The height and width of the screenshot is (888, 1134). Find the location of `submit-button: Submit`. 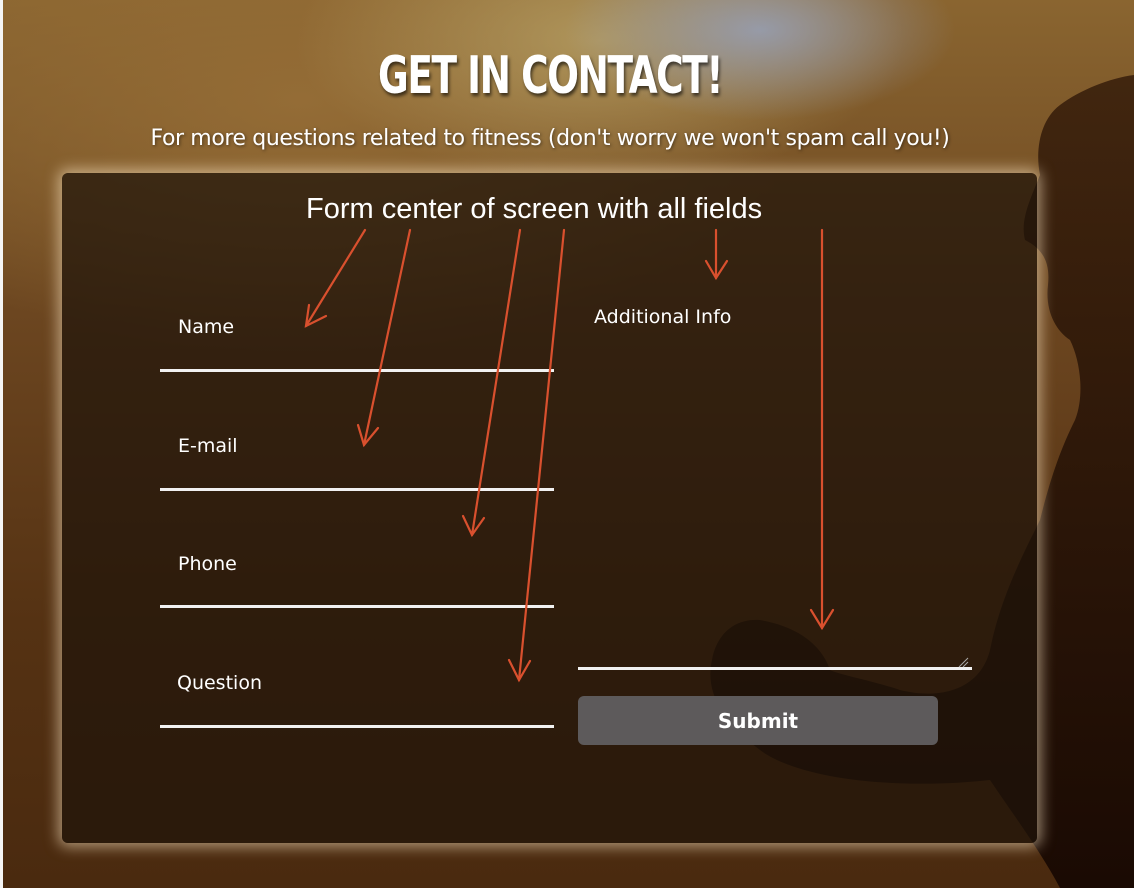

submit-button: Submit is located at coordinates (758, 720).